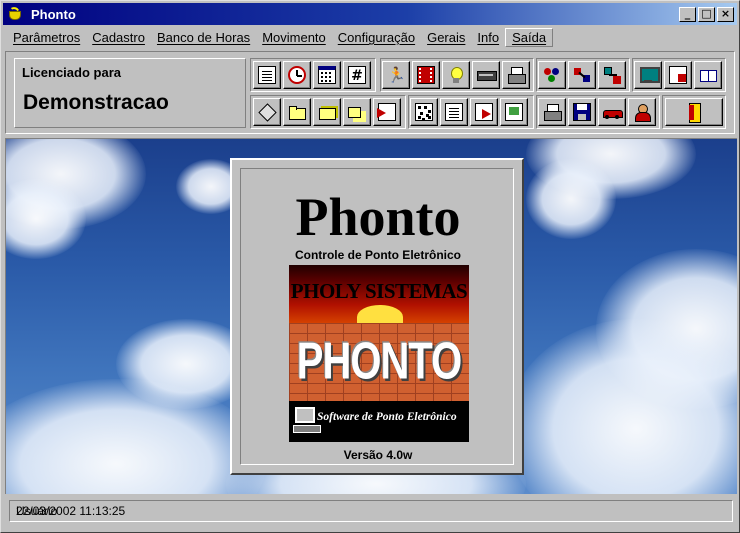 The image size is (740, 533). I want to click on status-user-panel: Usuário 22/03/2002 11:13:25, so click(371, 511).